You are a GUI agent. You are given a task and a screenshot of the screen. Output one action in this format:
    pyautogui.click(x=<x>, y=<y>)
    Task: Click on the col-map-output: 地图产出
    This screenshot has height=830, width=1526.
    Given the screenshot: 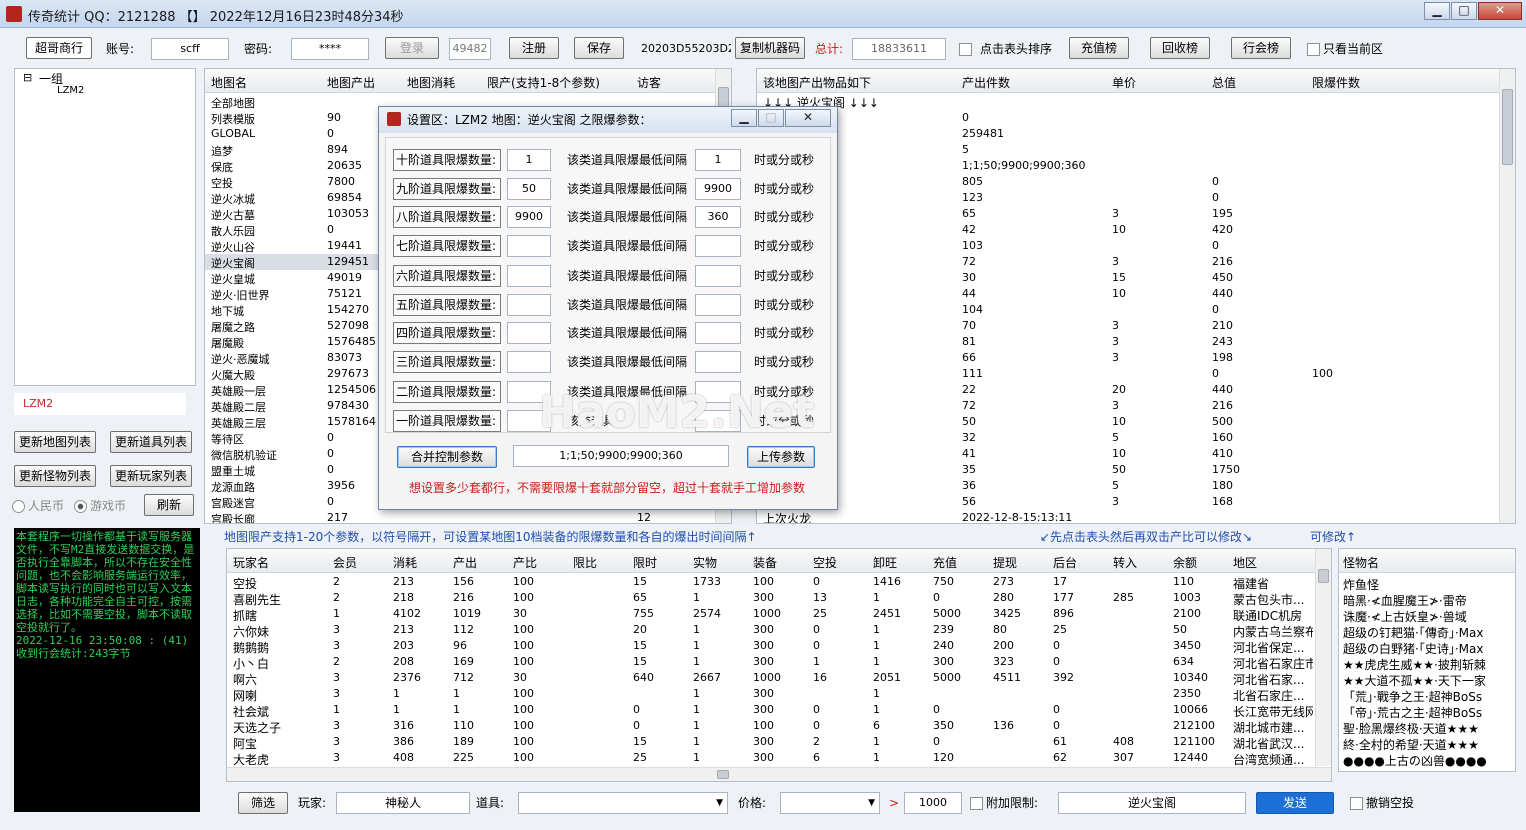 What is the action you would take?
    pyautogui.click(x=351, y=82)
    